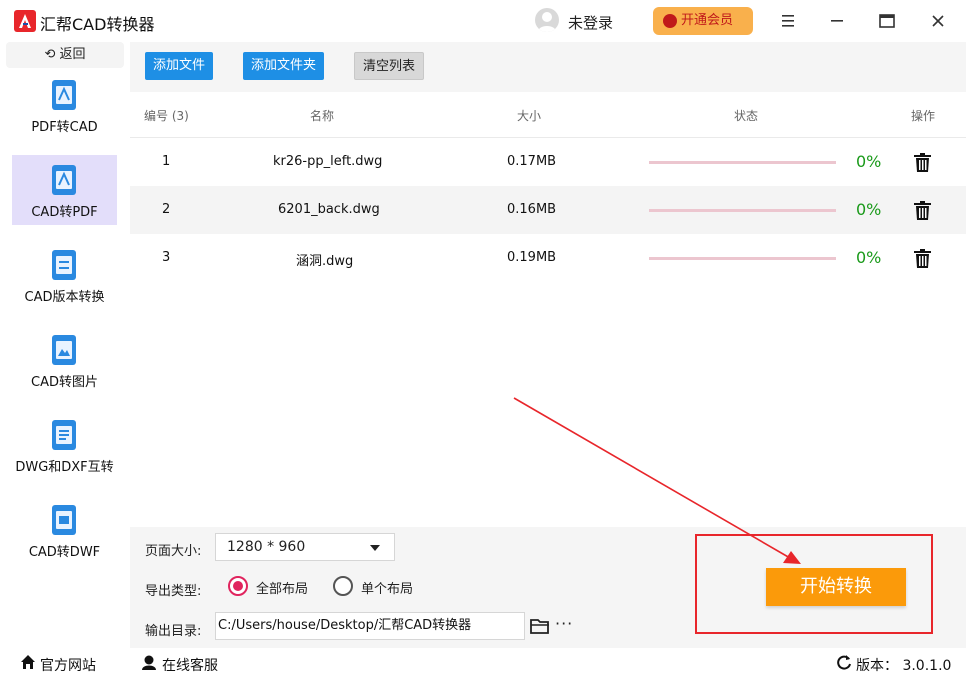 This screenshot has height=679, width=966. Describe the element at coordinates (64, 265) in the screenshot. I see `cad-version-icon` at that location.